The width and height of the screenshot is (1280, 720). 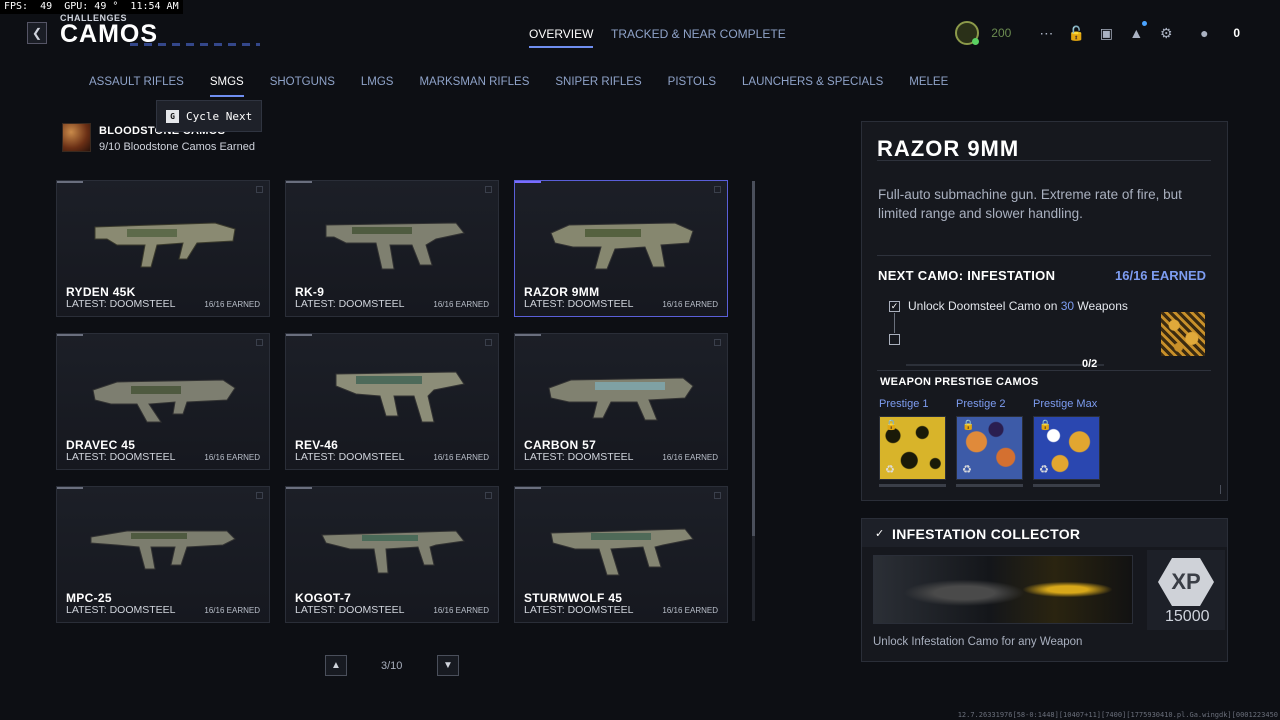 What do you see at coordinates (912, 448) in the screenshot?
I see `prestige-1-camo: 🔒 ♻` at bounding box center [912, 448].